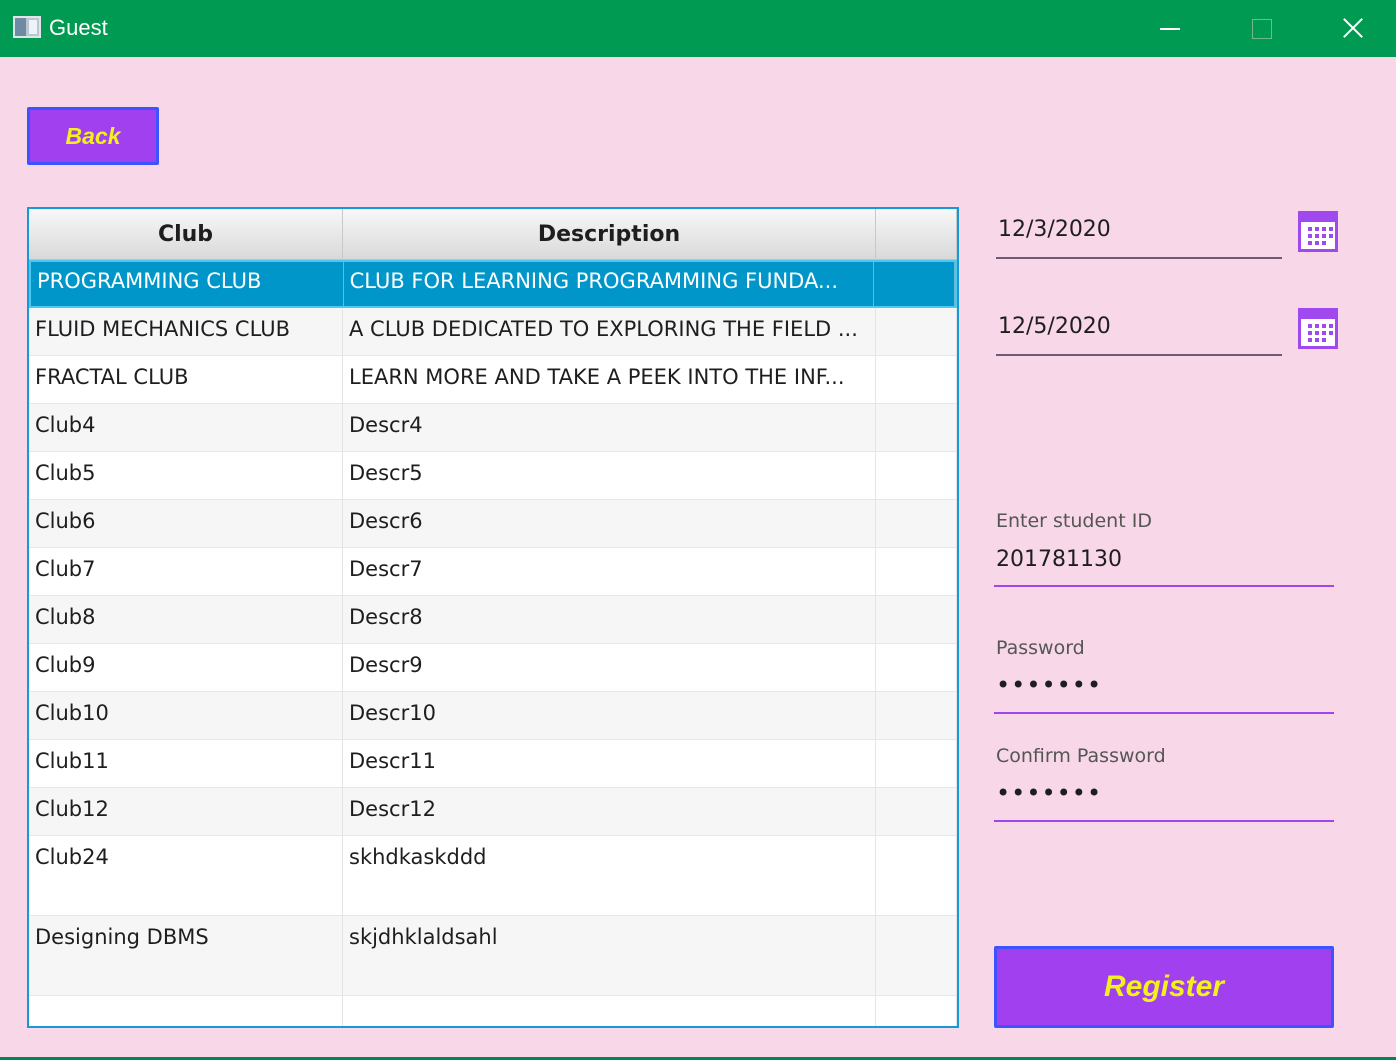 The height and width of the screenshot is (1060, 1396). Describe the element at coordinates (609, 955) in the screenshot. I see `description-cell: skjdhklaldsahl` at that location.